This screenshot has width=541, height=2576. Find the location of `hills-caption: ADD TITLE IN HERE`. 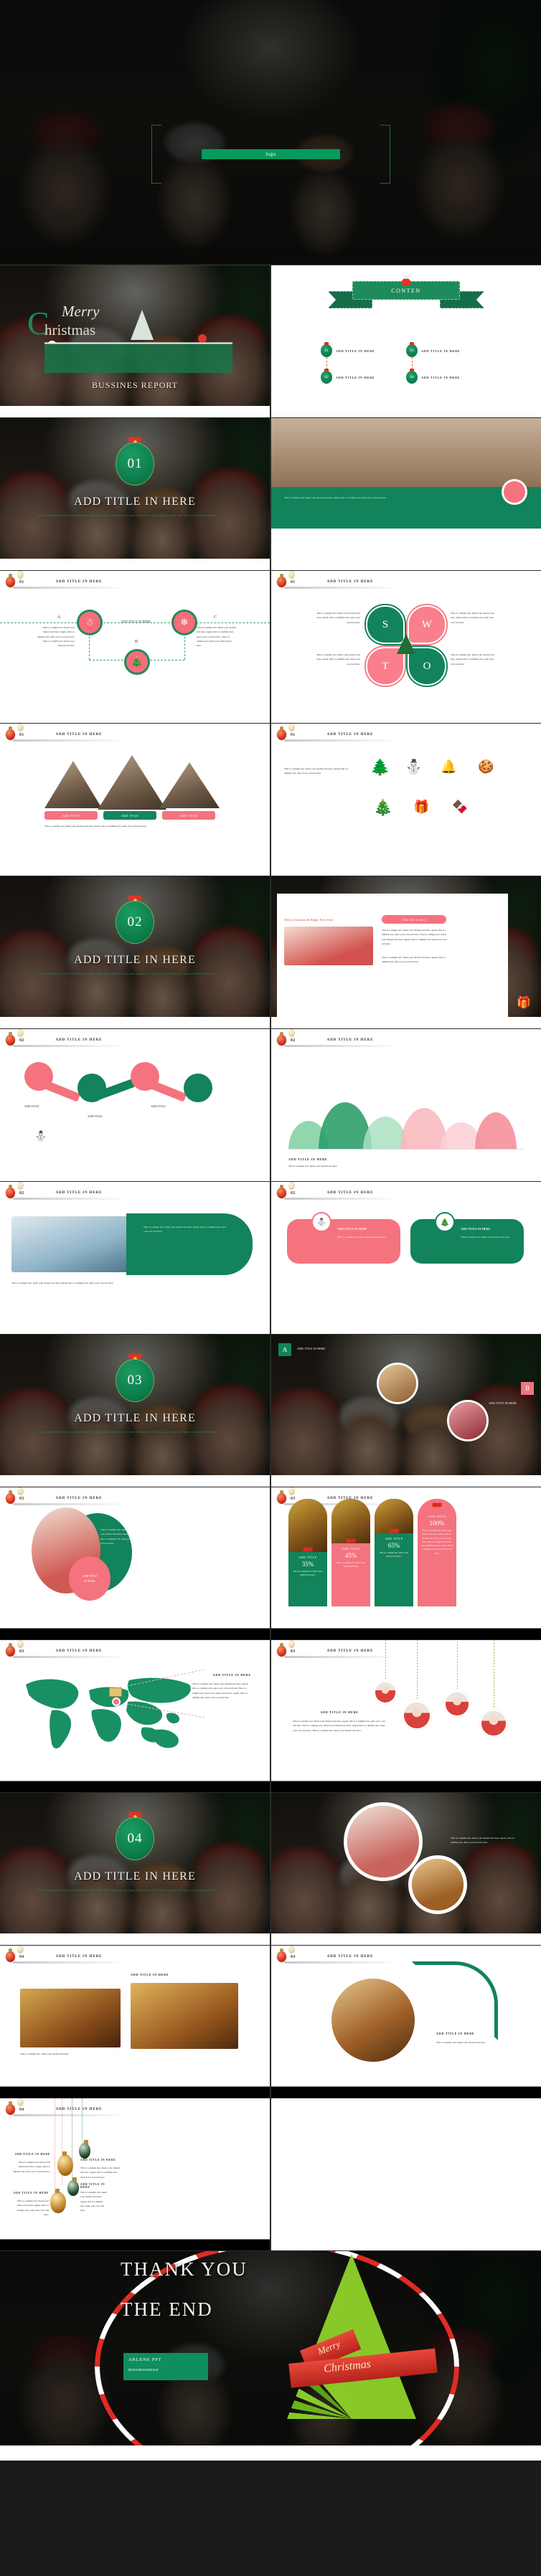

hills-caption: ADD TITLE IN HERE is located at coordinates (308, 1159).